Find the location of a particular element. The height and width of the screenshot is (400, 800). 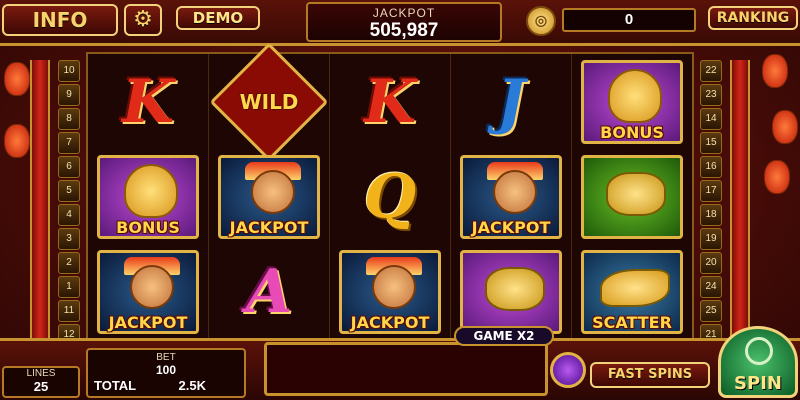

payline-number: 15 is located at coordinates (711, 143).